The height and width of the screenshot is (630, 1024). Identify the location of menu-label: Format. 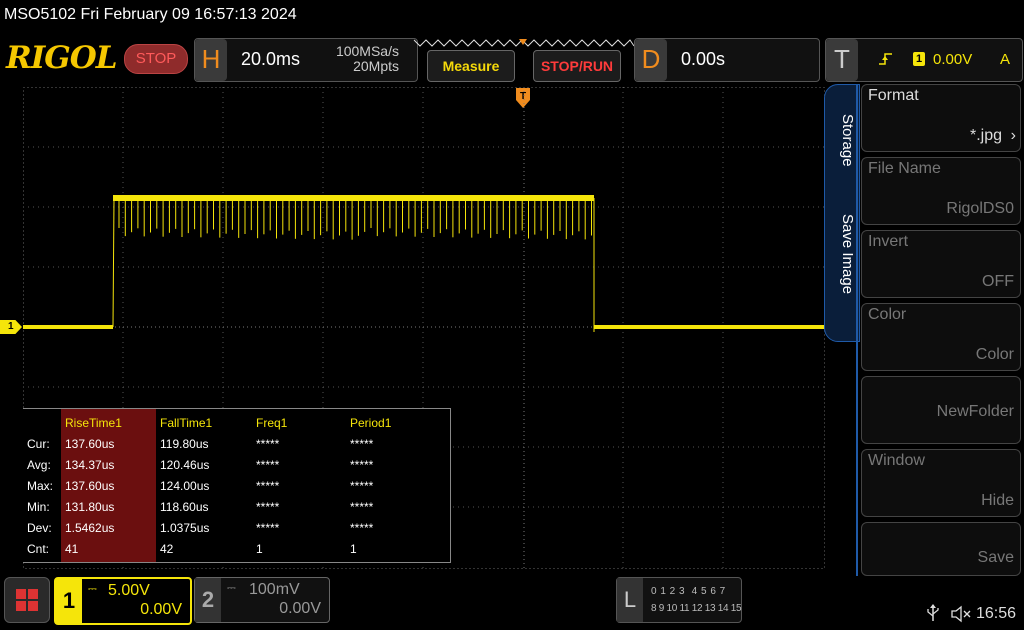
(893, 95).